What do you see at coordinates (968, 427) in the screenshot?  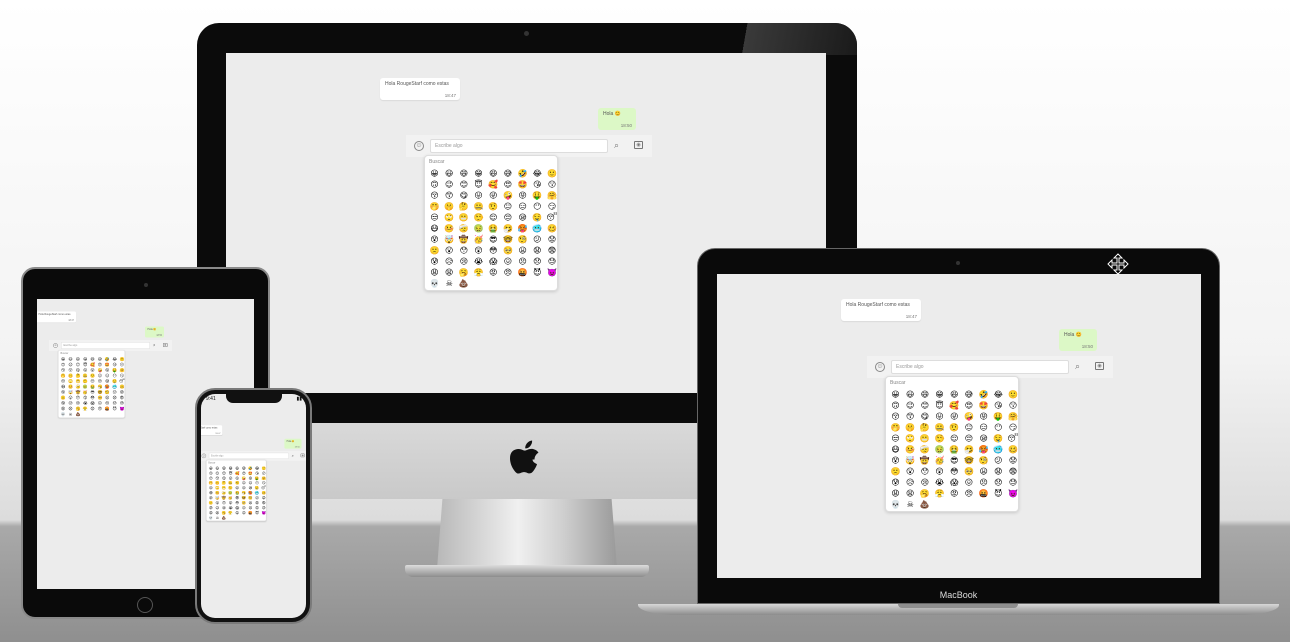 I see `emoji-option: 😐` at bounding box center [968, 427].